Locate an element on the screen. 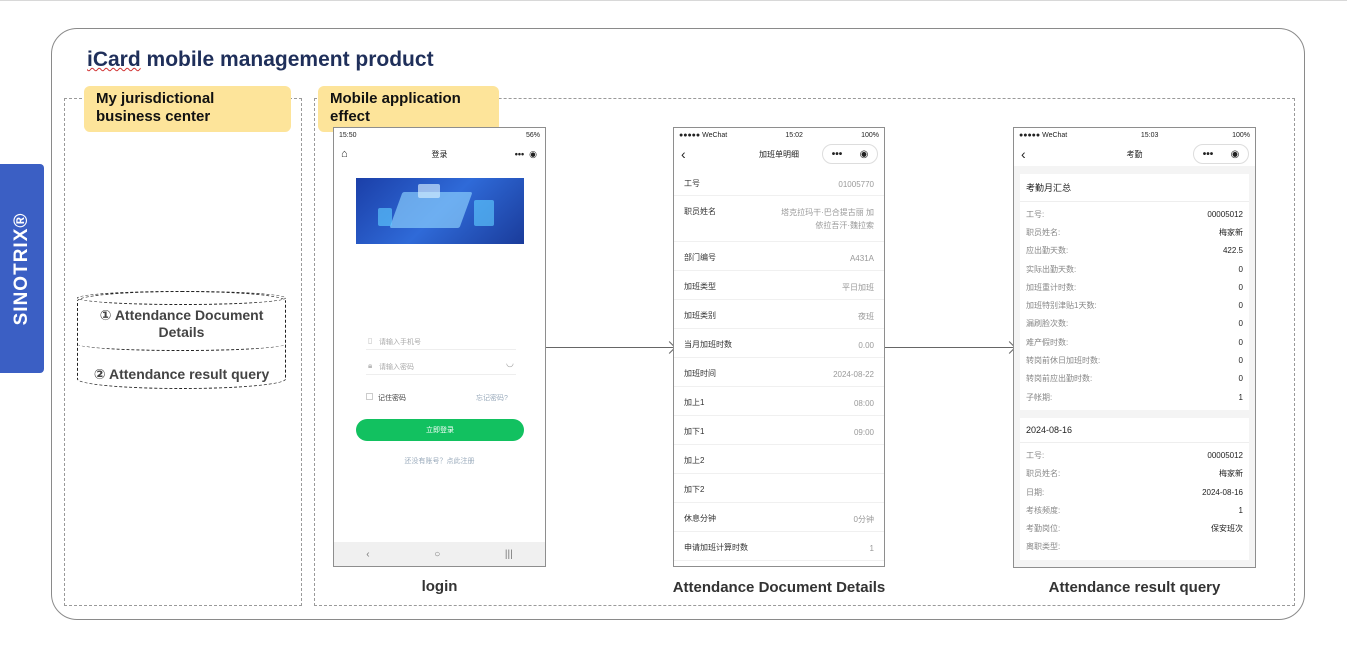  arrow-login-to-details is located at coordinates (609, 347).